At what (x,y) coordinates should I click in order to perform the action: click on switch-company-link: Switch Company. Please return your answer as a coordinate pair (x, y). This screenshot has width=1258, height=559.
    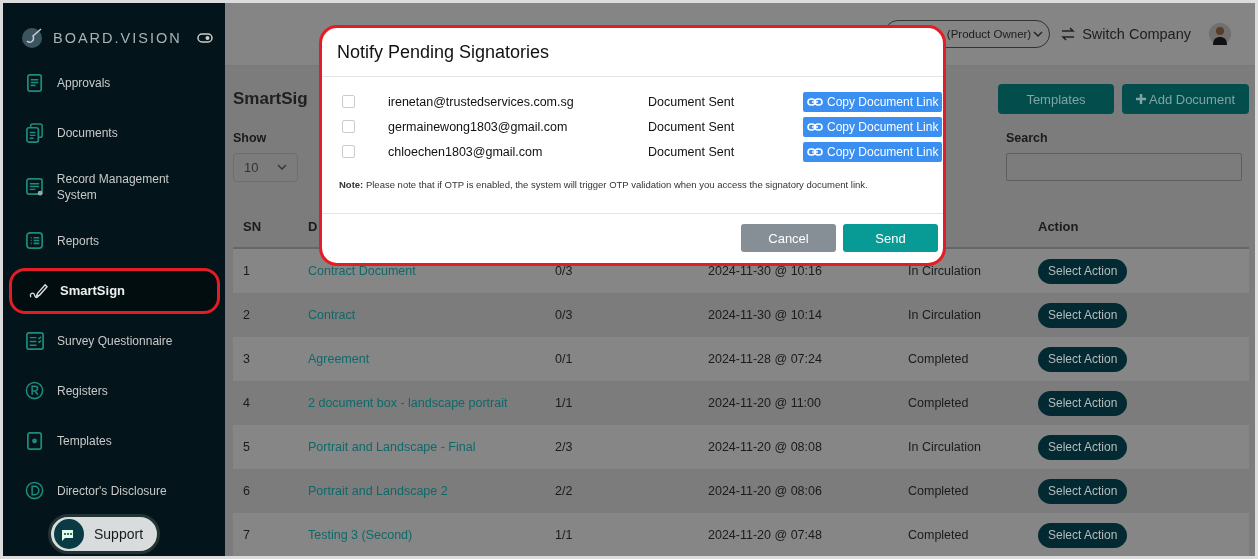
    Looking at the image, I should click on (1125, 34).